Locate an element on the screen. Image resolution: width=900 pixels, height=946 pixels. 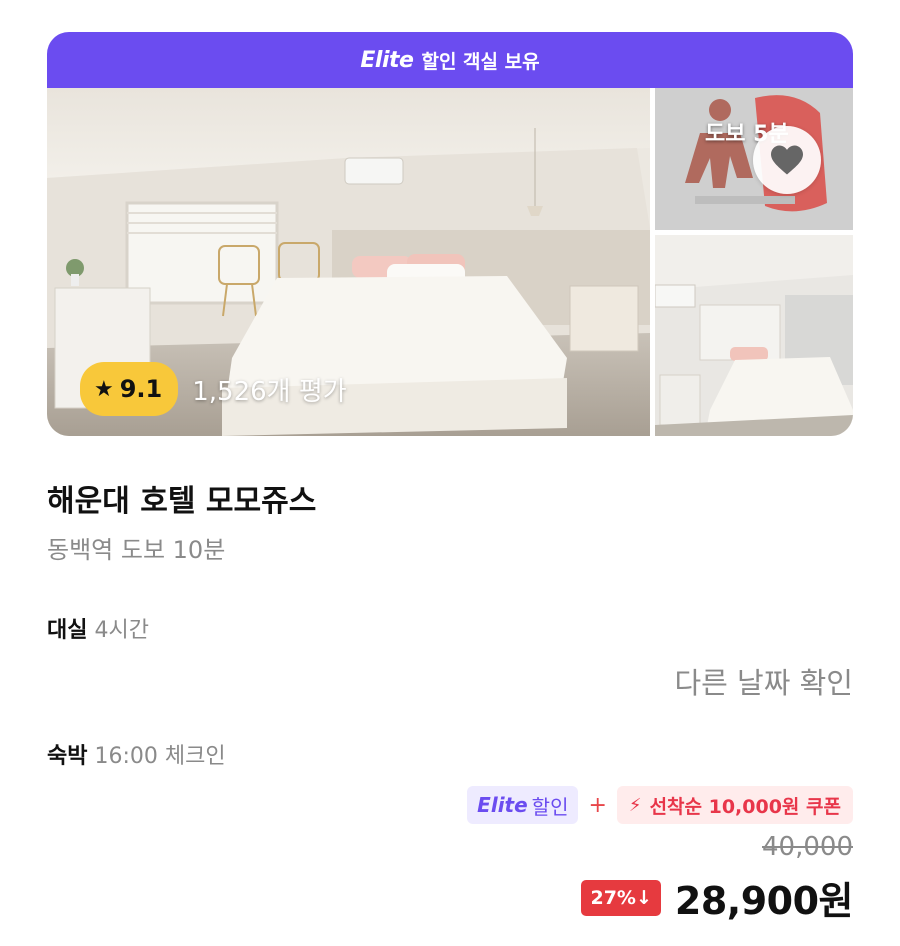
rating-row: ★ 9.1 1,526개 평가 is located at coordinates (213, 389).